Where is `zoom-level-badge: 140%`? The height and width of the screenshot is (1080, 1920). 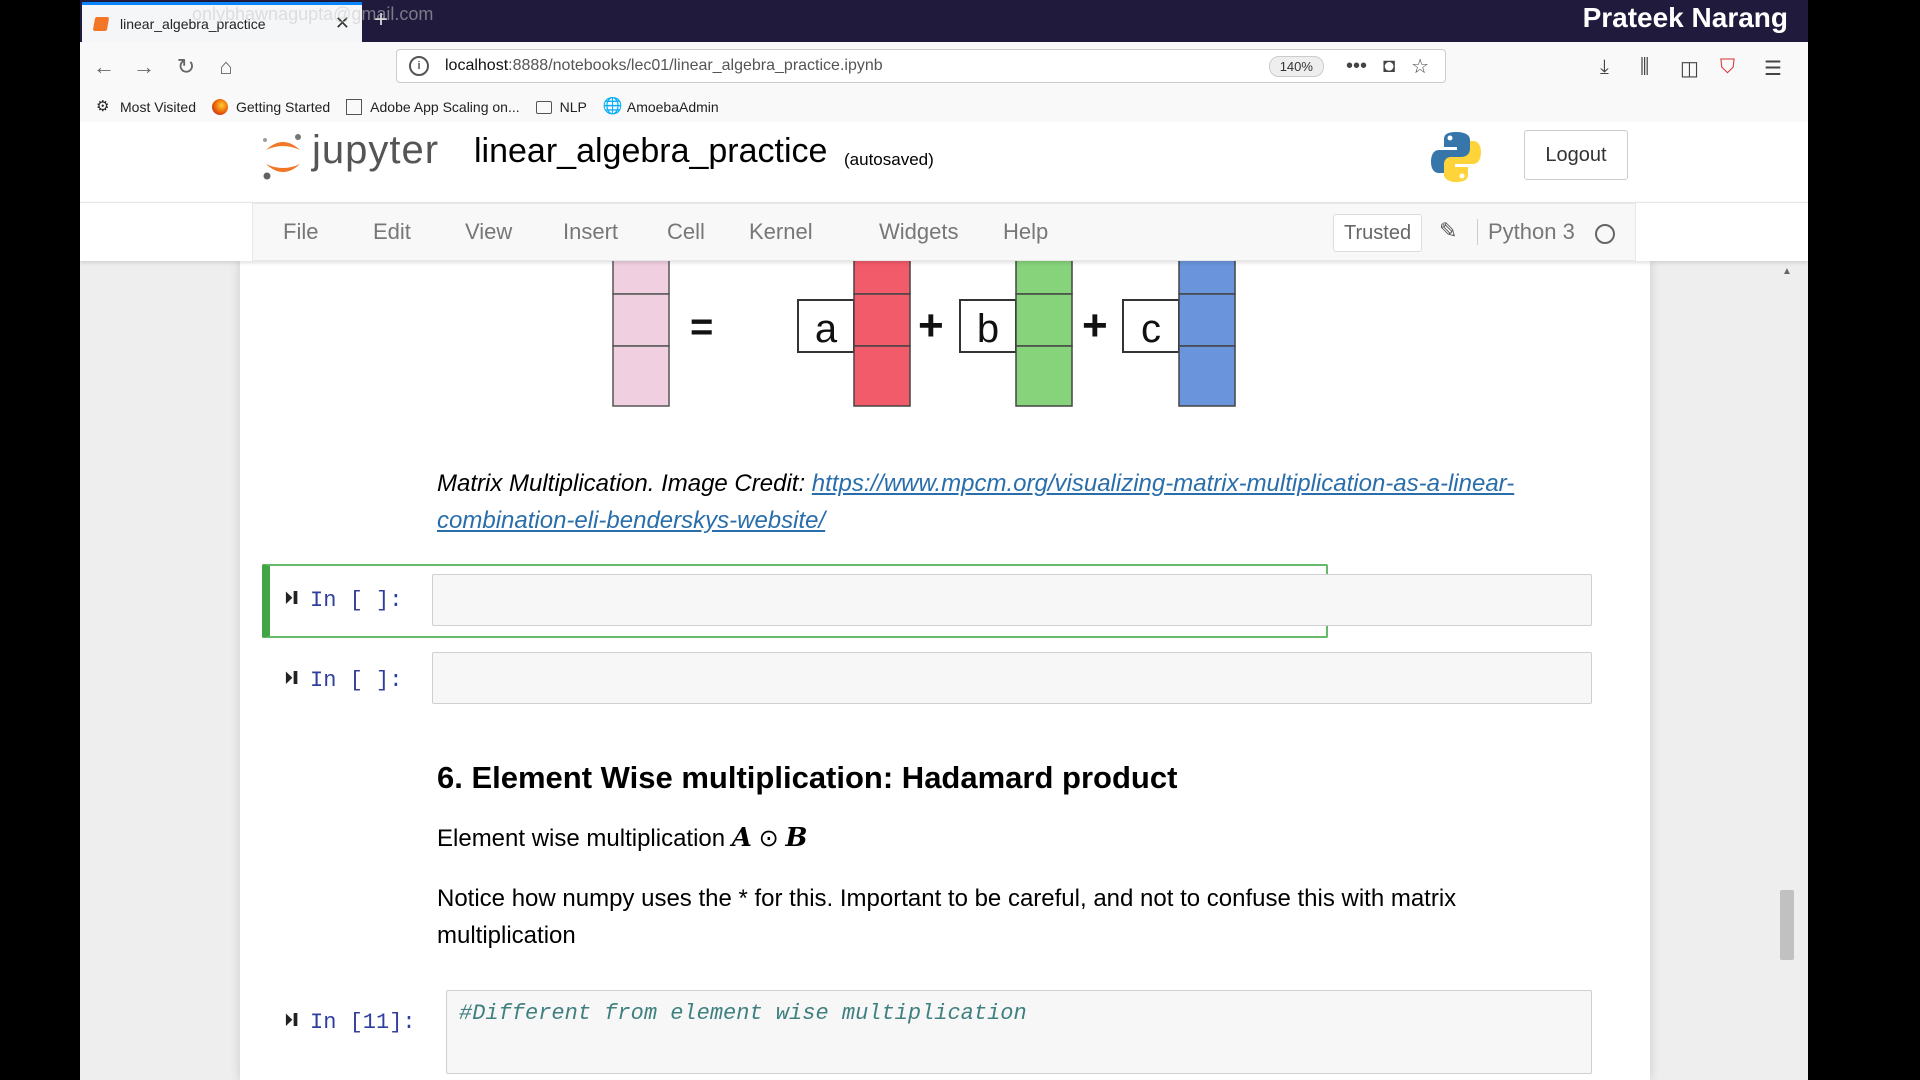 zoom-level-badge: 140% is located at coordinates (1296, 66).